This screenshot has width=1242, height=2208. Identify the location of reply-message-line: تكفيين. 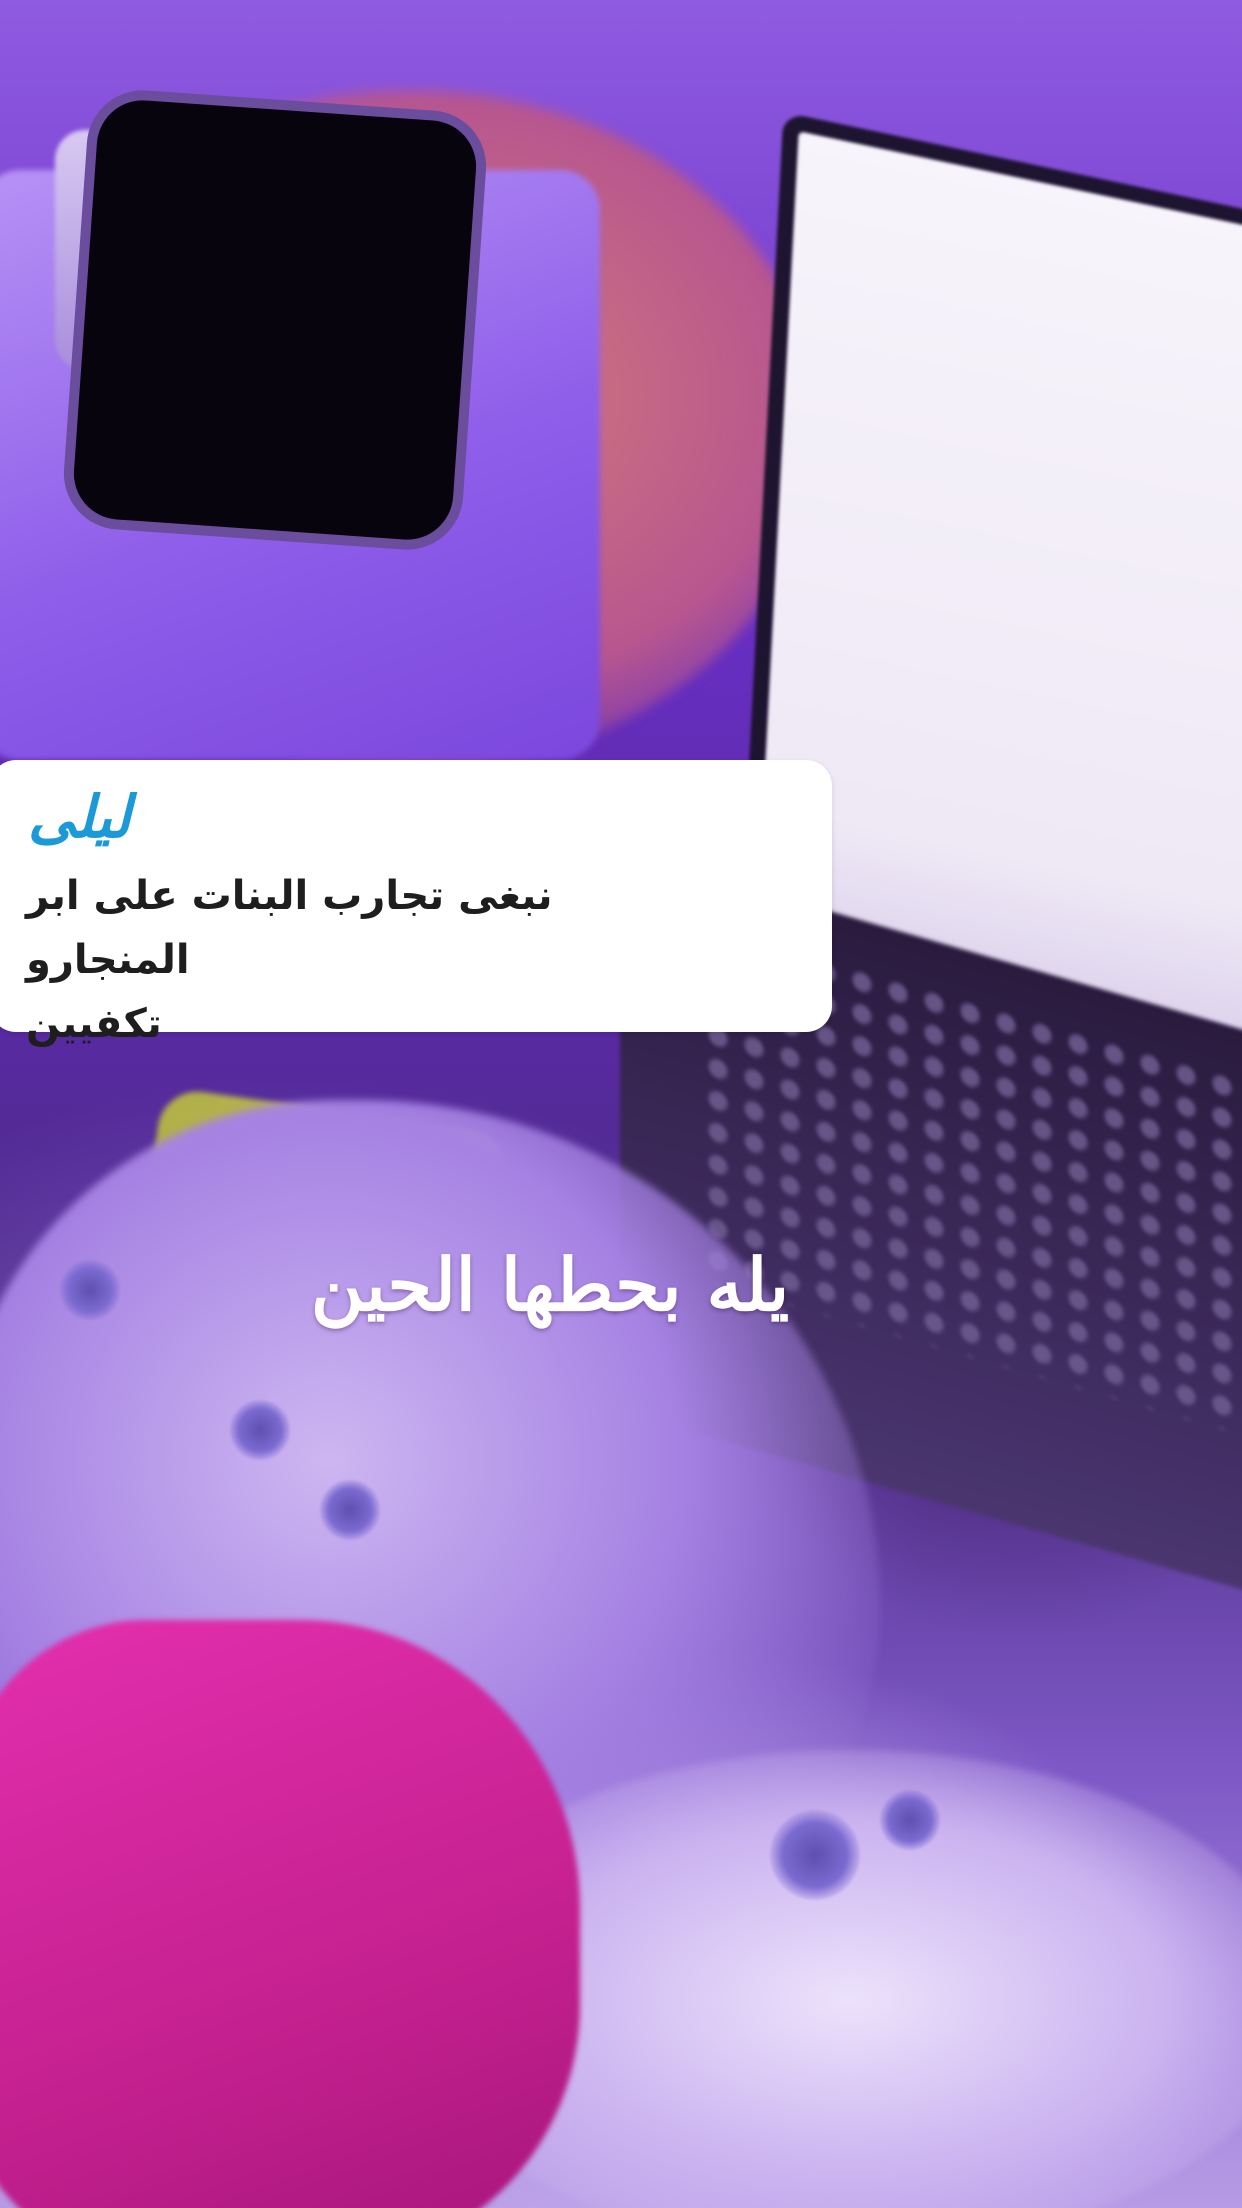
(94, 1024).